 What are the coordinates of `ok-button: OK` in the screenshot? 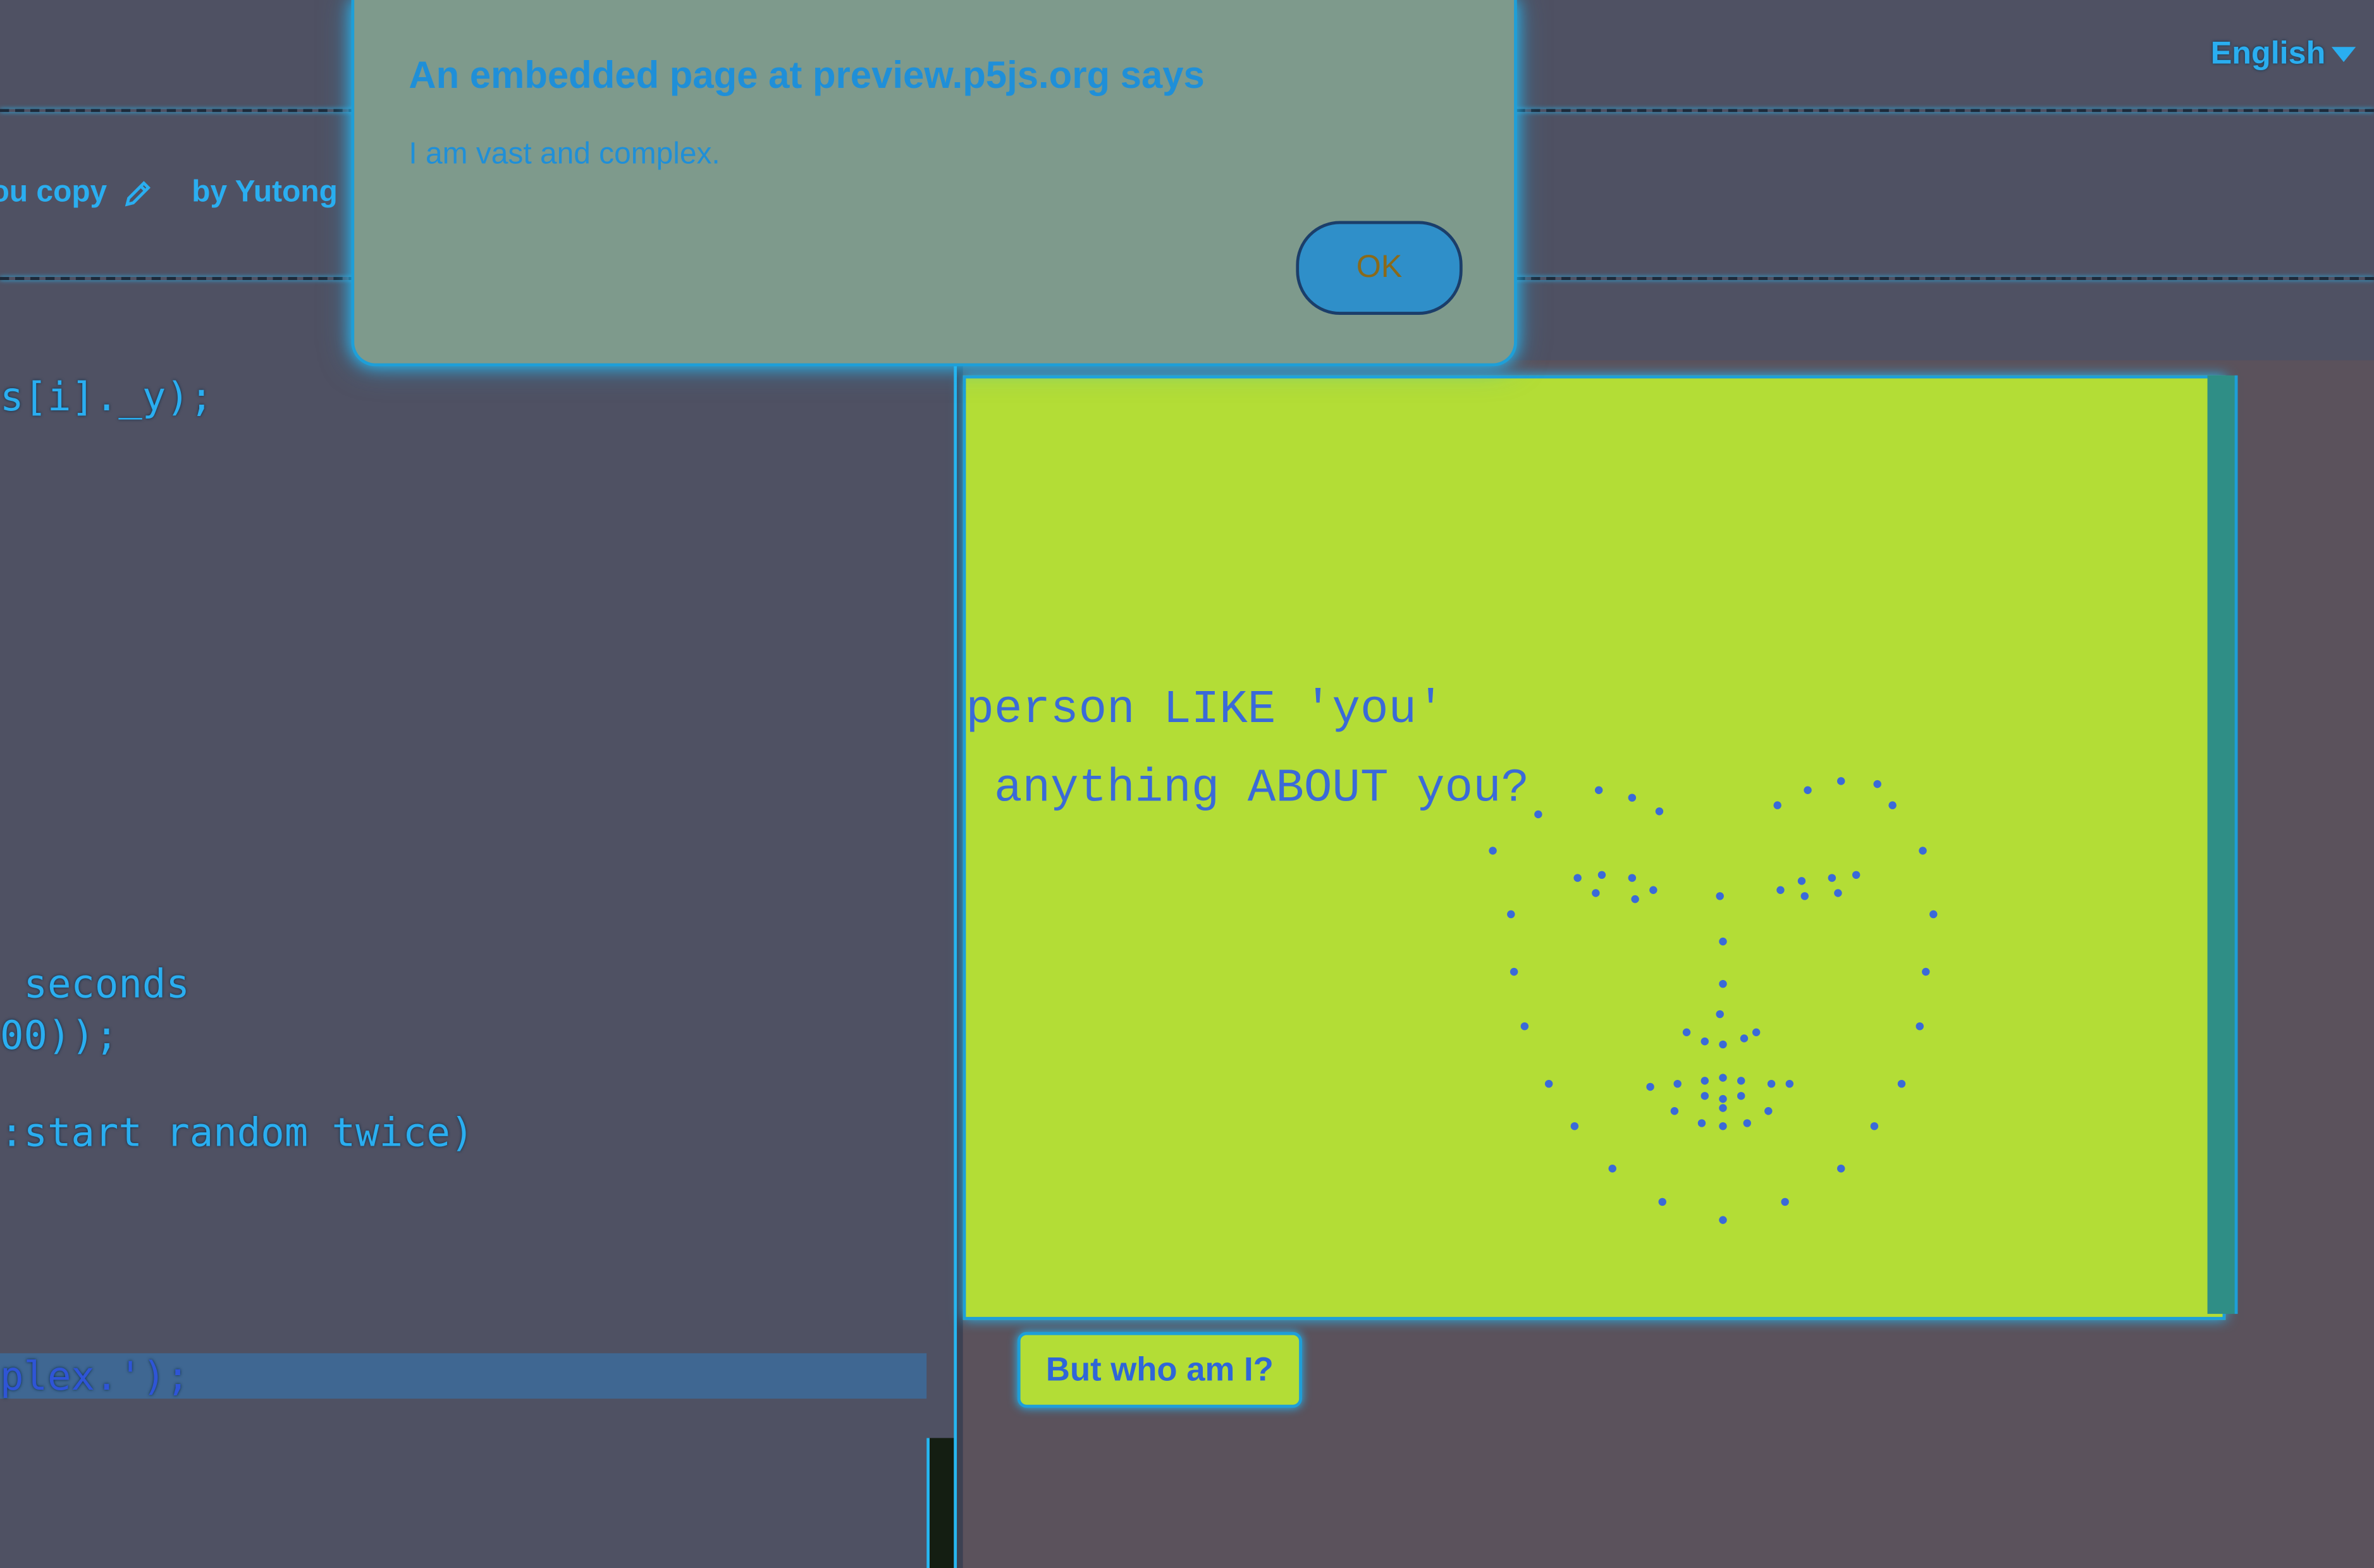 It's located at (1379, 268).